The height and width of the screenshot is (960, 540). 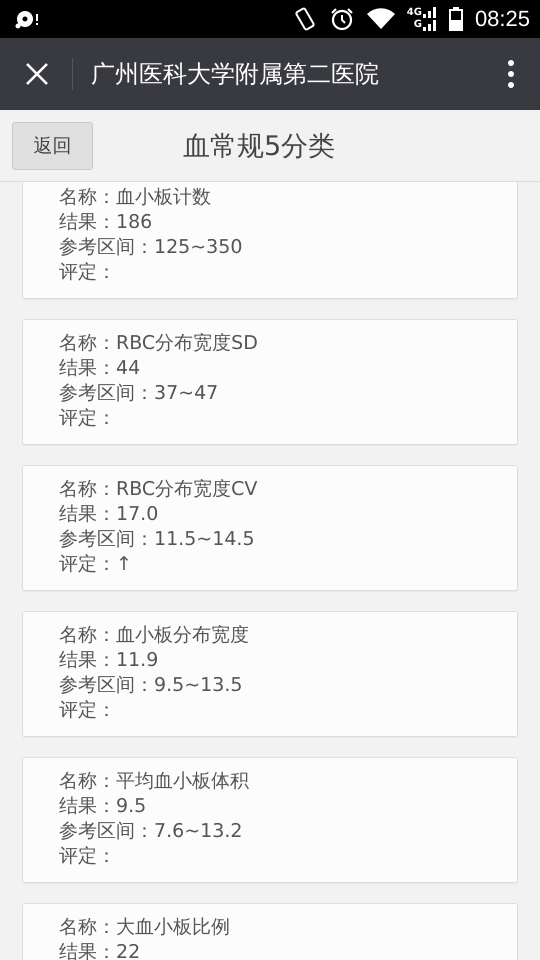 I want to click on result-line: 参考区间：11.5~14.5, so click(x=157, y=539).